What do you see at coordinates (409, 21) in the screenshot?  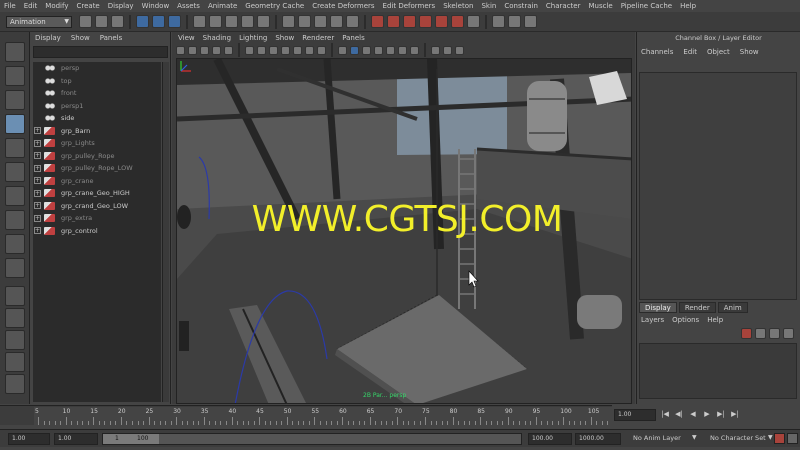 I see `render-settings-icon` at bounding box center [409, 21].